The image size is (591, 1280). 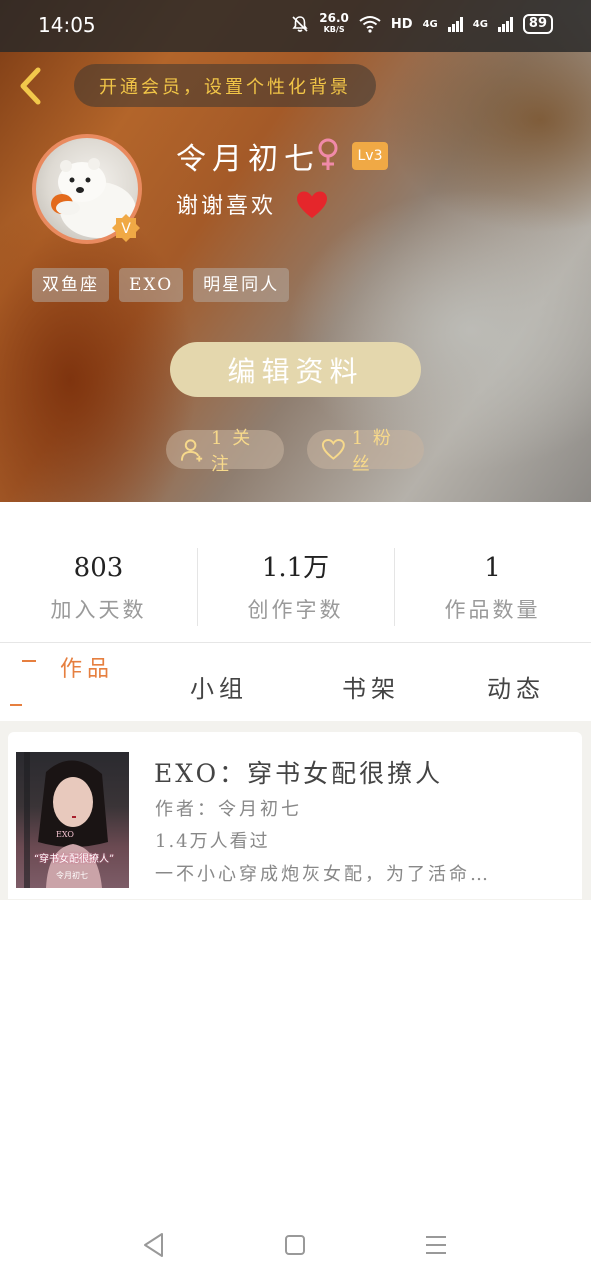 What do you see at coordinates (430, 24) in the screenshot?
I see `network-label-1: 4G` at bounding box center [430, 24].